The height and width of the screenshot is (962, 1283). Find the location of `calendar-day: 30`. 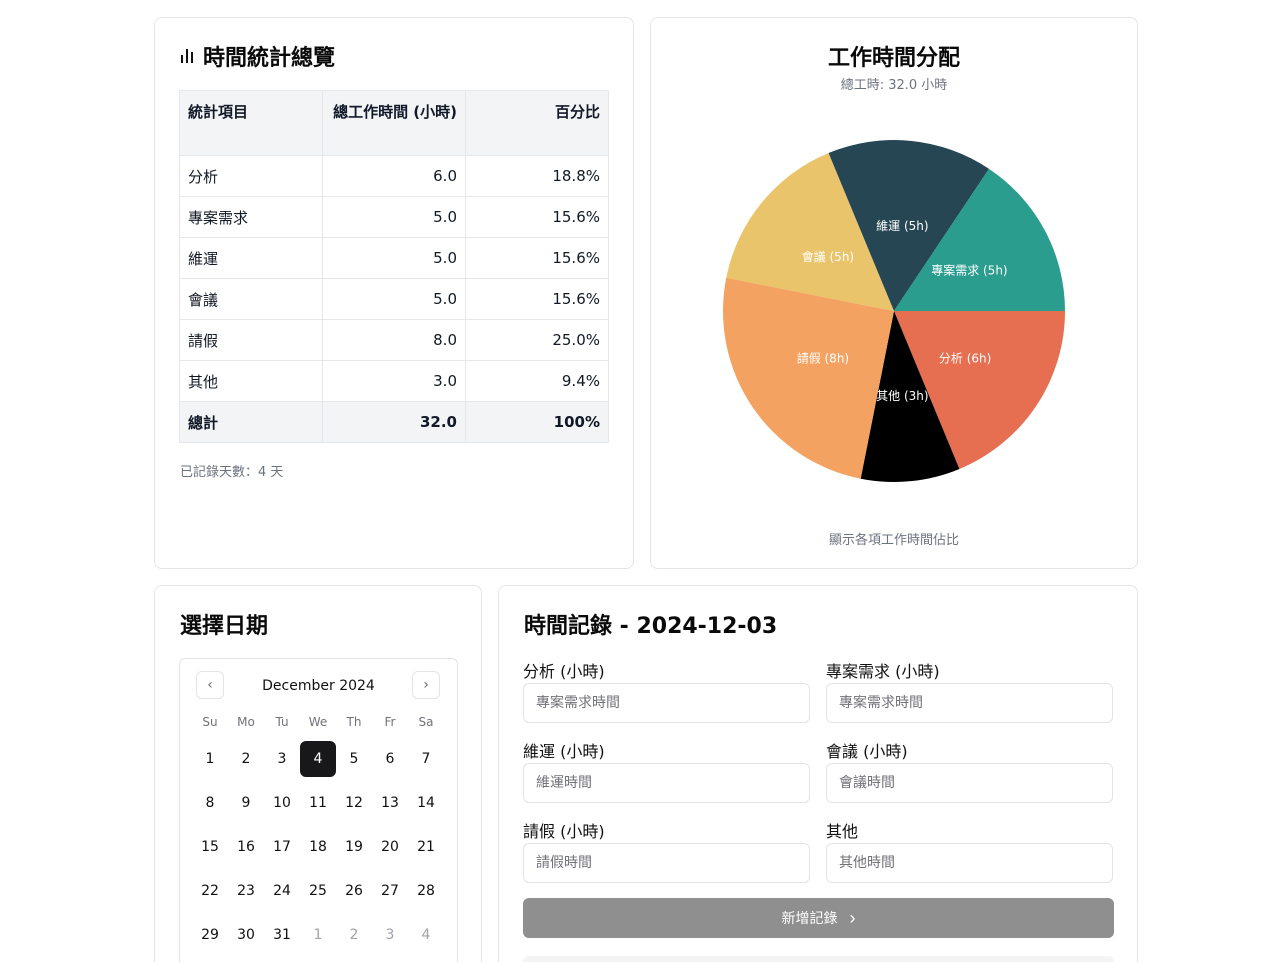

calendar-day: 30 is located at coordinates (246, 935).